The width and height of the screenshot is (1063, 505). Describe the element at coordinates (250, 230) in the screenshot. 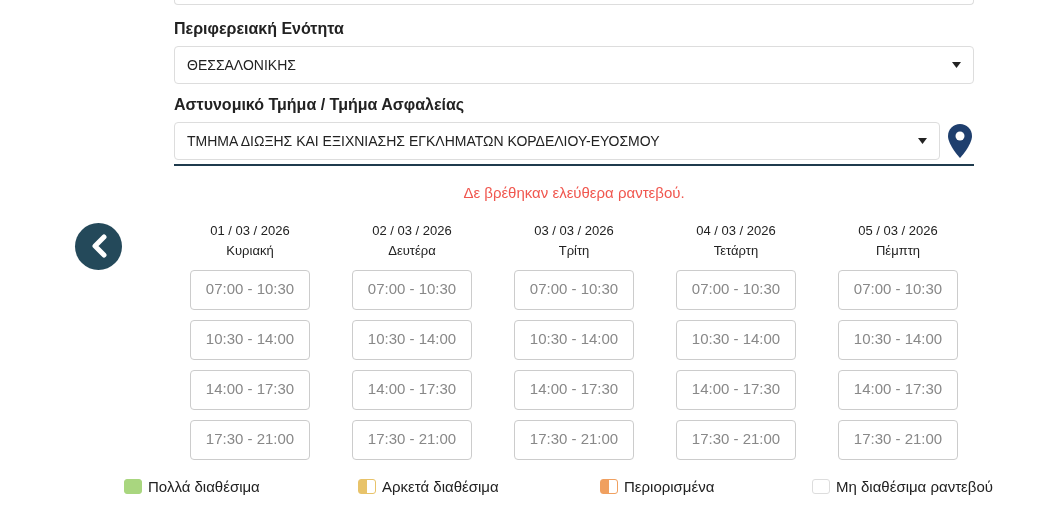

I see `date-label: 01 / 03 / 2026` at that location.